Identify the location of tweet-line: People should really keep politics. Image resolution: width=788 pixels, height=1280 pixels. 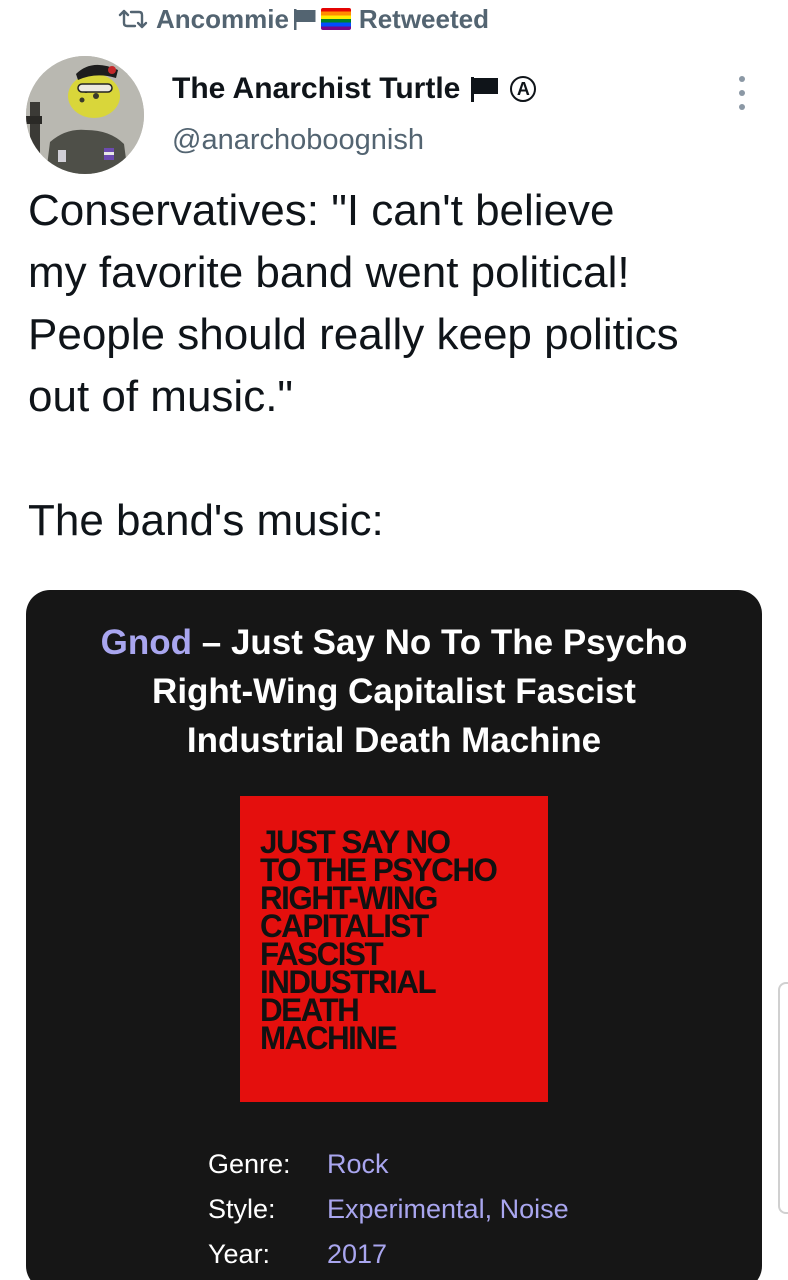
(353, 334).